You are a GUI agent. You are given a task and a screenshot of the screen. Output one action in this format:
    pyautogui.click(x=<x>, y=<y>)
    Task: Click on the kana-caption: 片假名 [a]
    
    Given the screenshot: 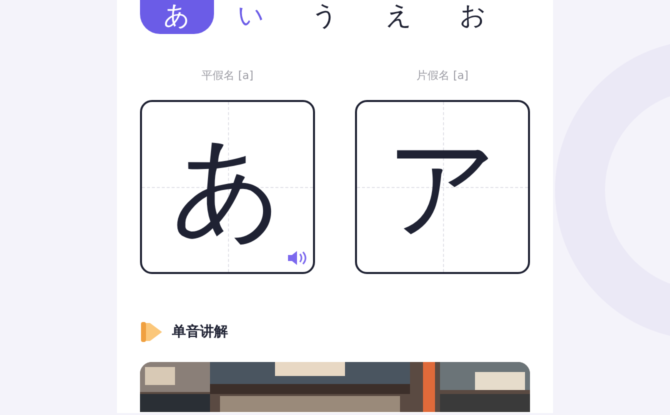 What is the action you would take?
    pyautogui.click(x=442, y=75)
    